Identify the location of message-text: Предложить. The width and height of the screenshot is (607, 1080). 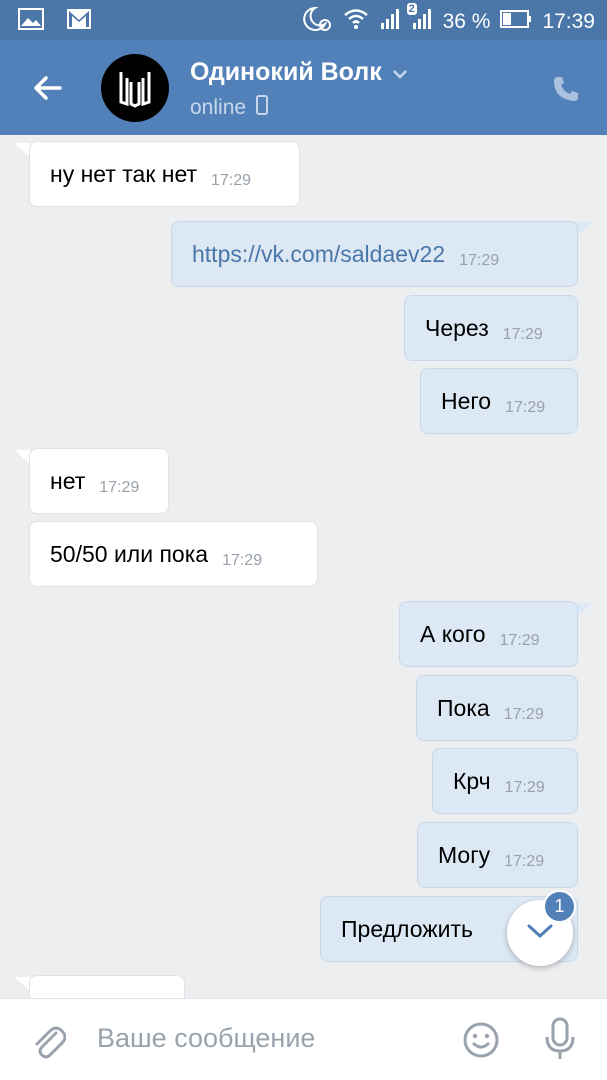
(407, 928).